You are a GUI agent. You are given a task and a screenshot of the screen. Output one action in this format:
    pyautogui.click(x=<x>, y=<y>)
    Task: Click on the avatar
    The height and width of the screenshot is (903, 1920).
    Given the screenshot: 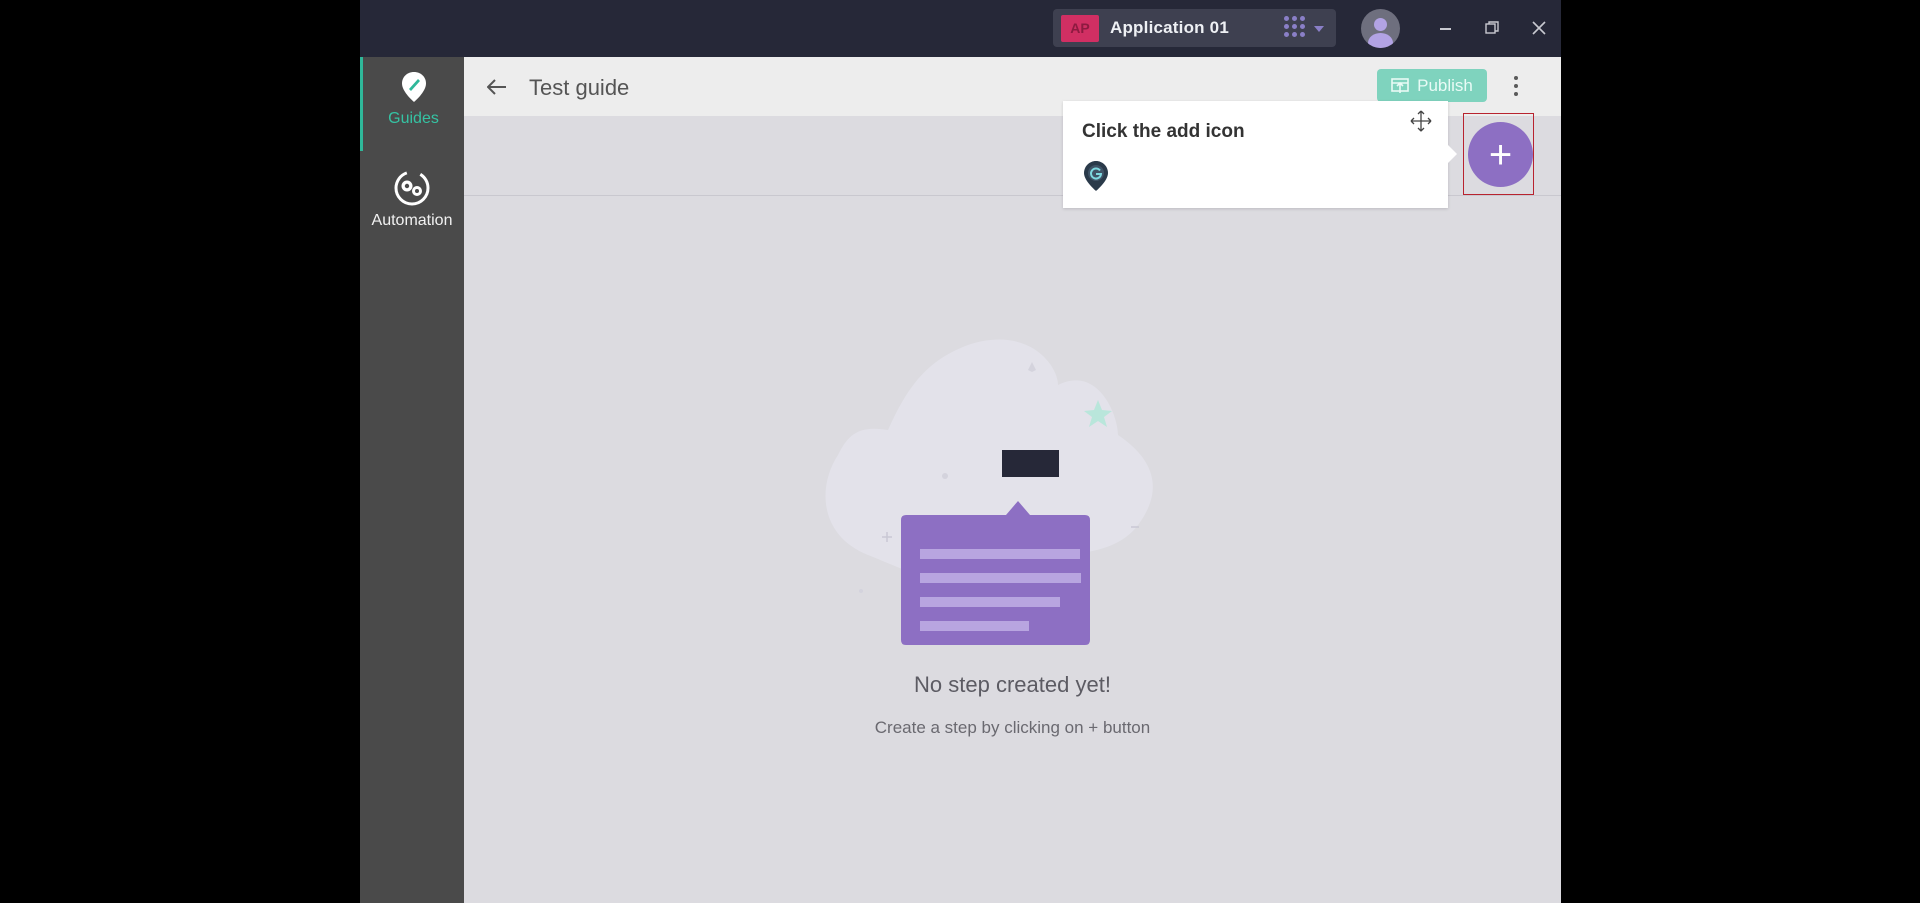 What is the action you would take?
    pyautogui.click(x=1380, y=28)
    